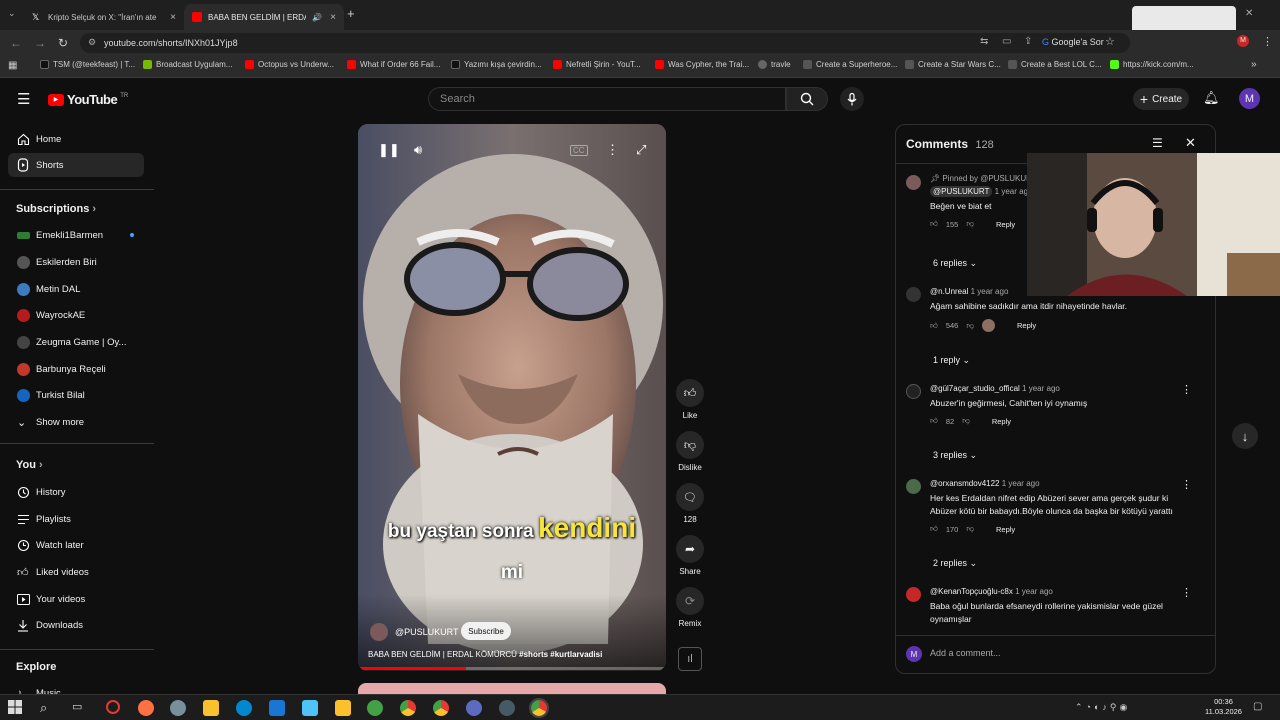 The image size is (1280, 720). I want to click on sidebar-subscription: Eskilerden Biri, so click(76, 262).